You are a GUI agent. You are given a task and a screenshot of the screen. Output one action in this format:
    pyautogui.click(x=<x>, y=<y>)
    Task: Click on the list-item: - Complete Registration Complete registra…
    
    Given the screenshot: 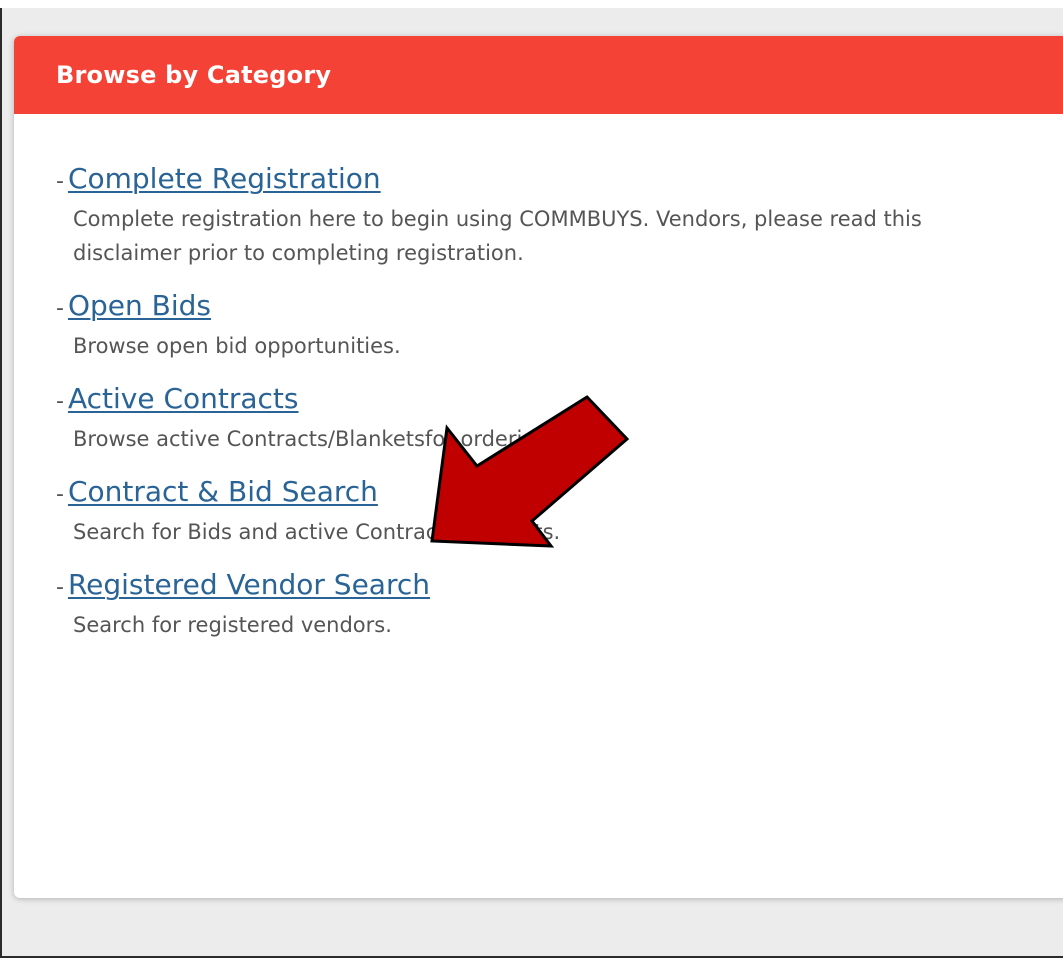 What is the action you would take?
    pyautogui.click(x=559, y=214)
    